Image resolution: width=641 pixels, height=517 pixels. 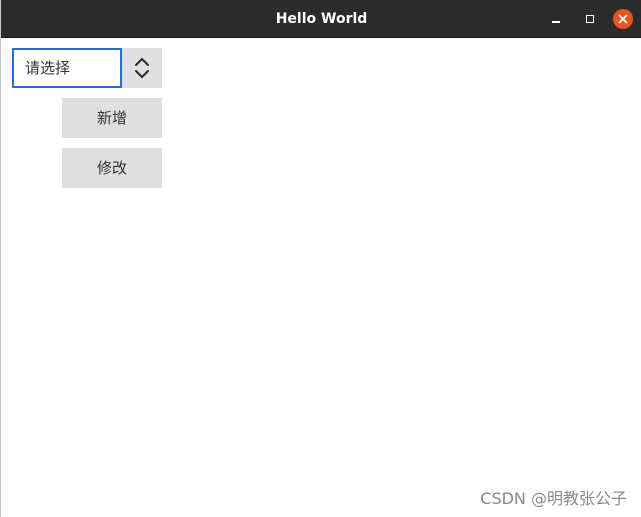 I want to click on maximize-icon, so click(x=590, y=19).